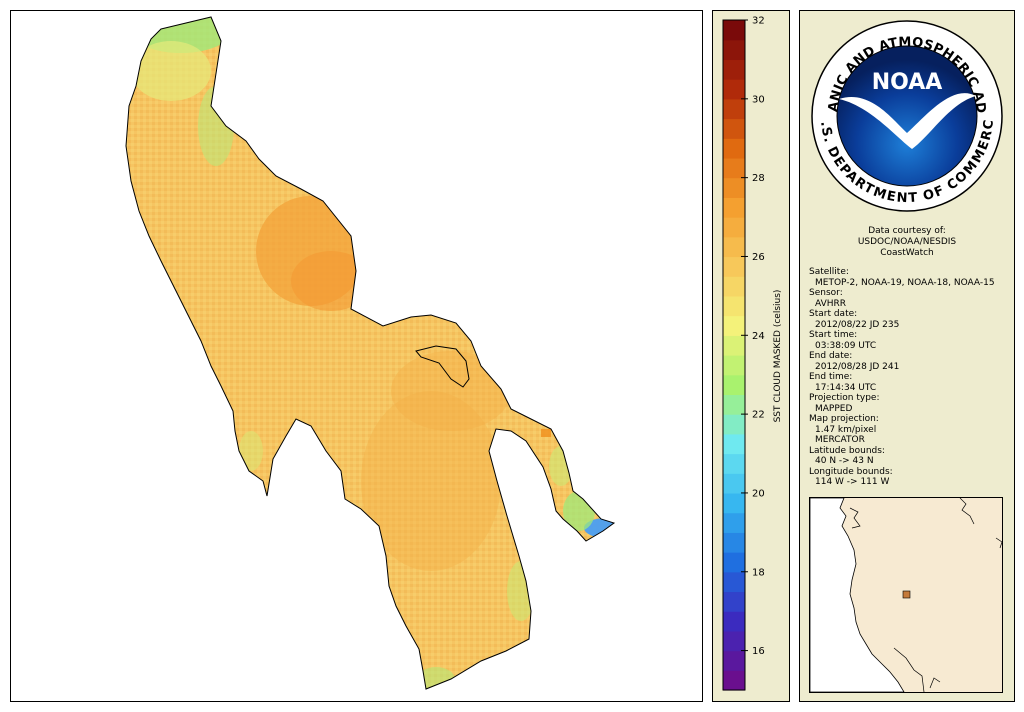 This screenshot has height=712, width=1024. What do you see at coordinates (758, 99) in the screenshot?
I see `colorbar-tick-label: 30` at bounding box center [758, 99].